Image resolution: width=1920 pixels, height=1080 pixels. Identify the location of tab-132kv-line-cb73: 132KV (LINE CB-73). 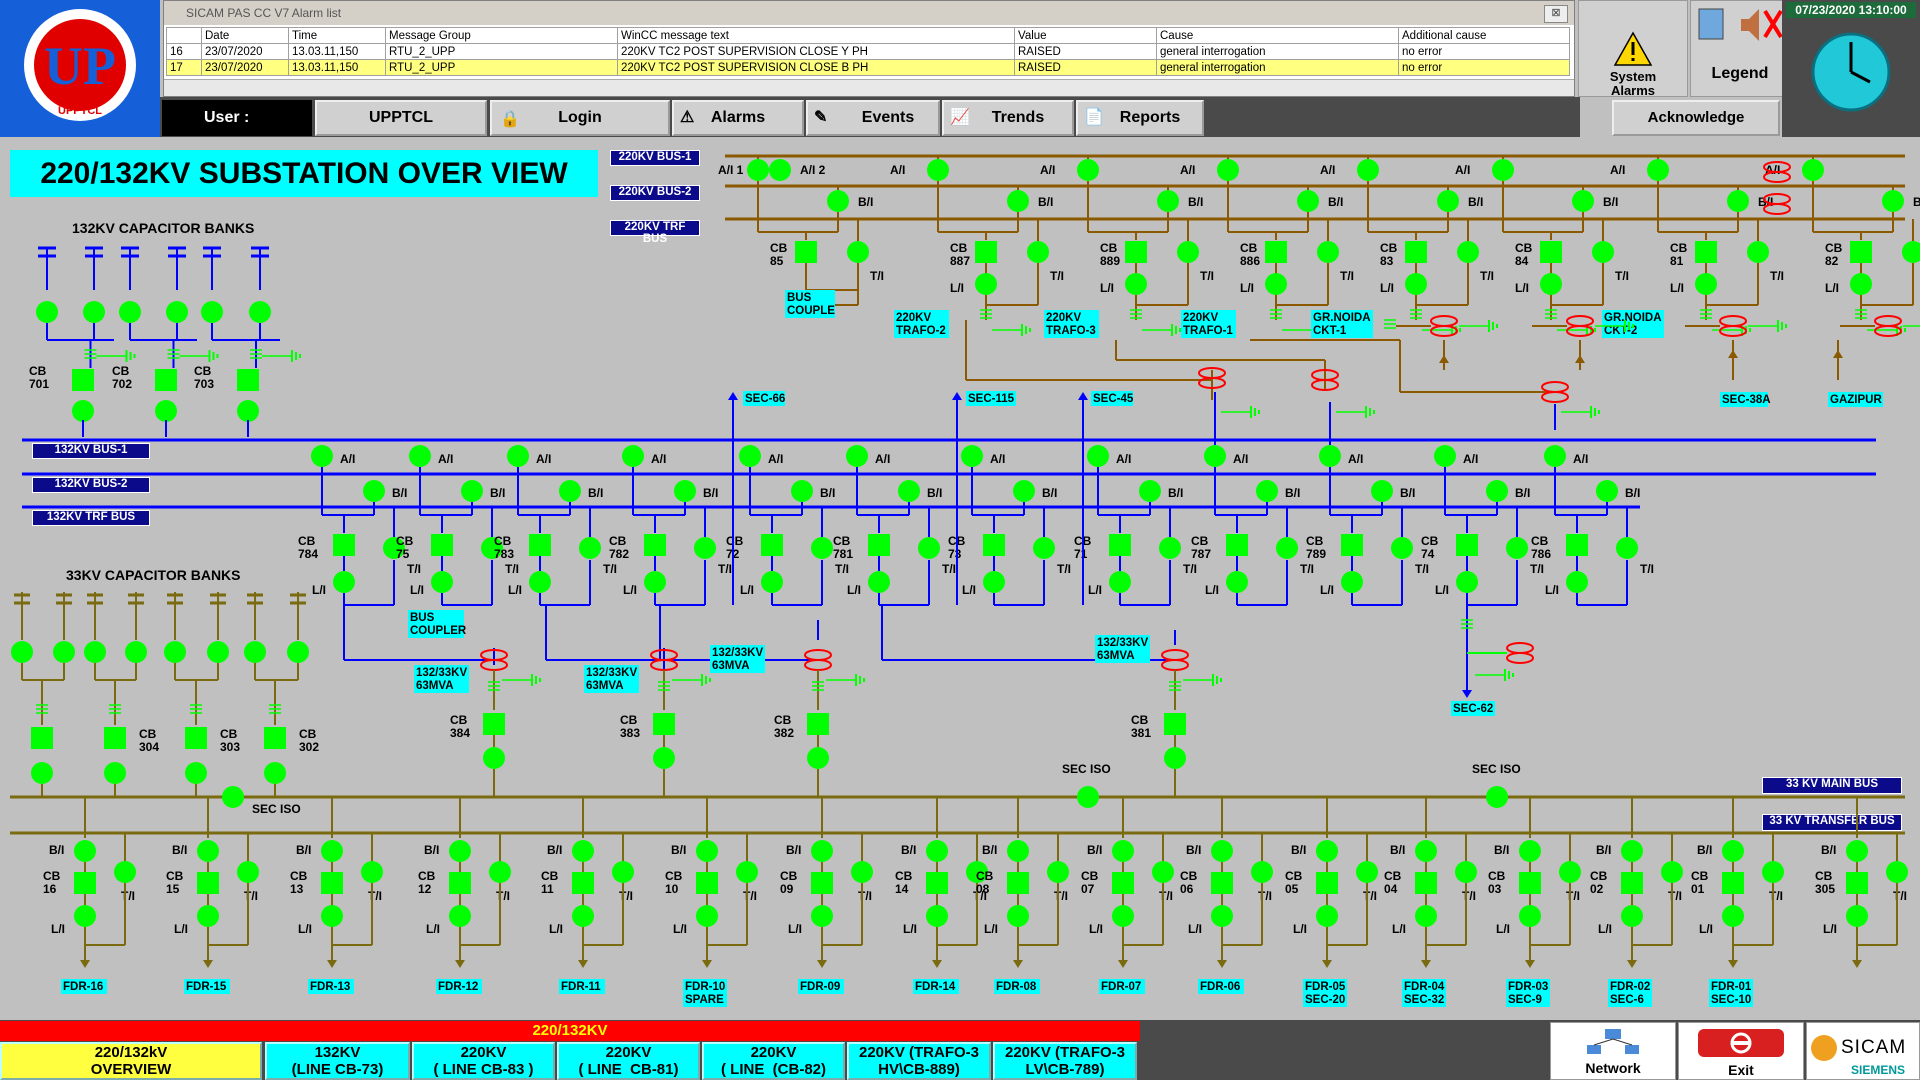
(337, 1061).